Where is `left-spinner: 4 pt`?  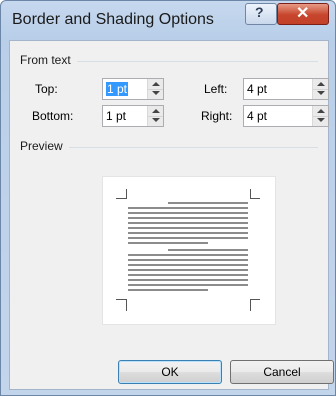 left-spinner: 4 pt is located at coordinates (286, 89).